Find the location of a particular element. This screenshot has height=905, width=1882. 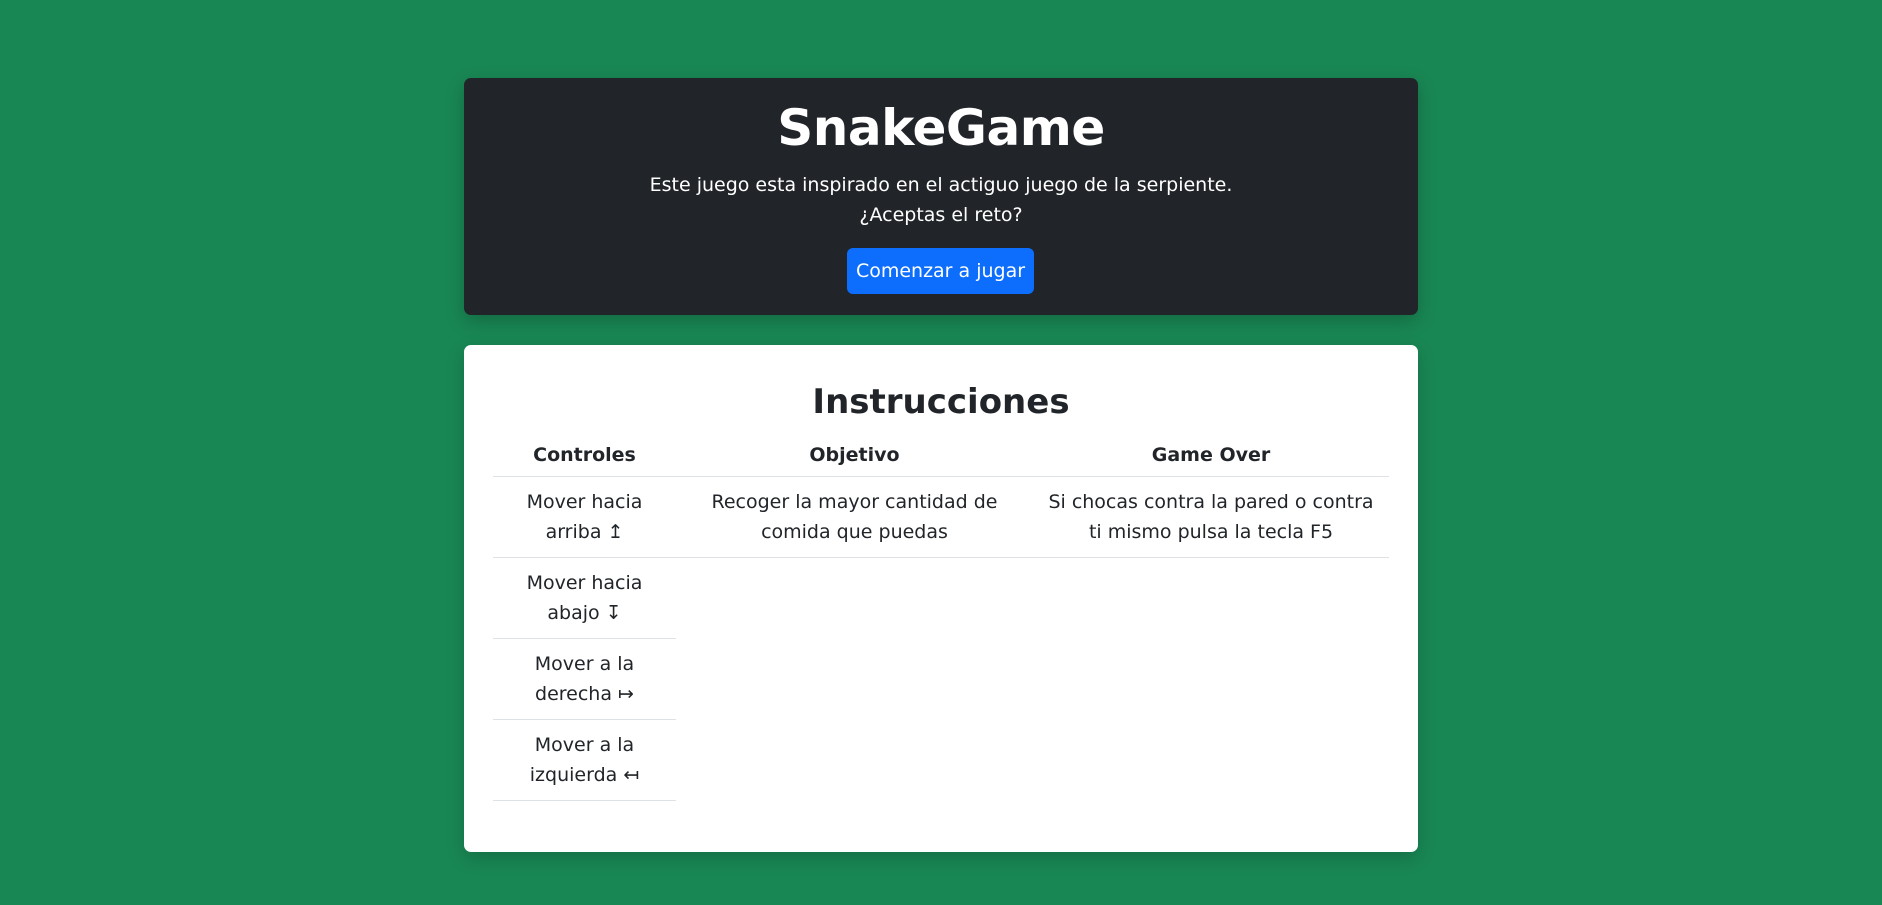

control-down: Mover hacia abajo ↧ is located at coordinates (584, 598).